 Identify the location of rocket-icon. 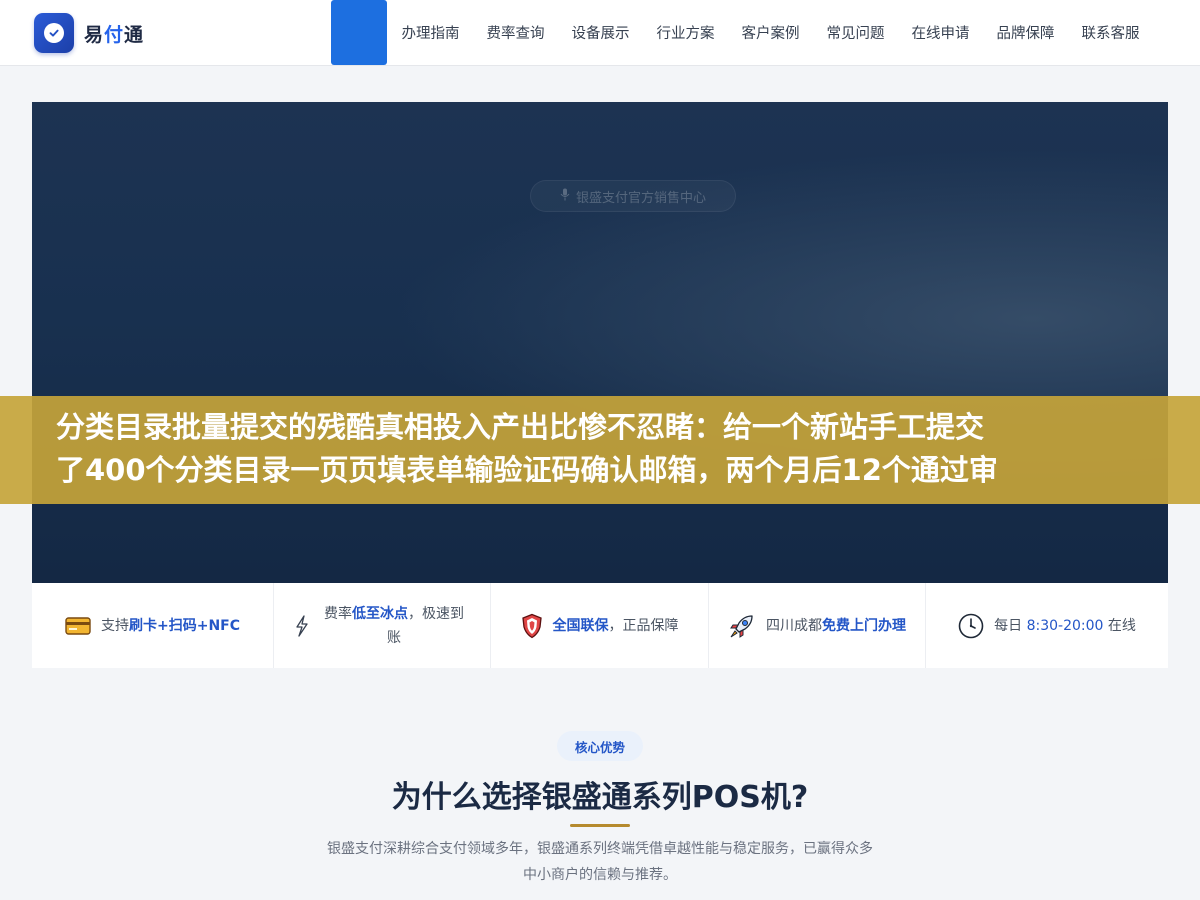
(742, 626).